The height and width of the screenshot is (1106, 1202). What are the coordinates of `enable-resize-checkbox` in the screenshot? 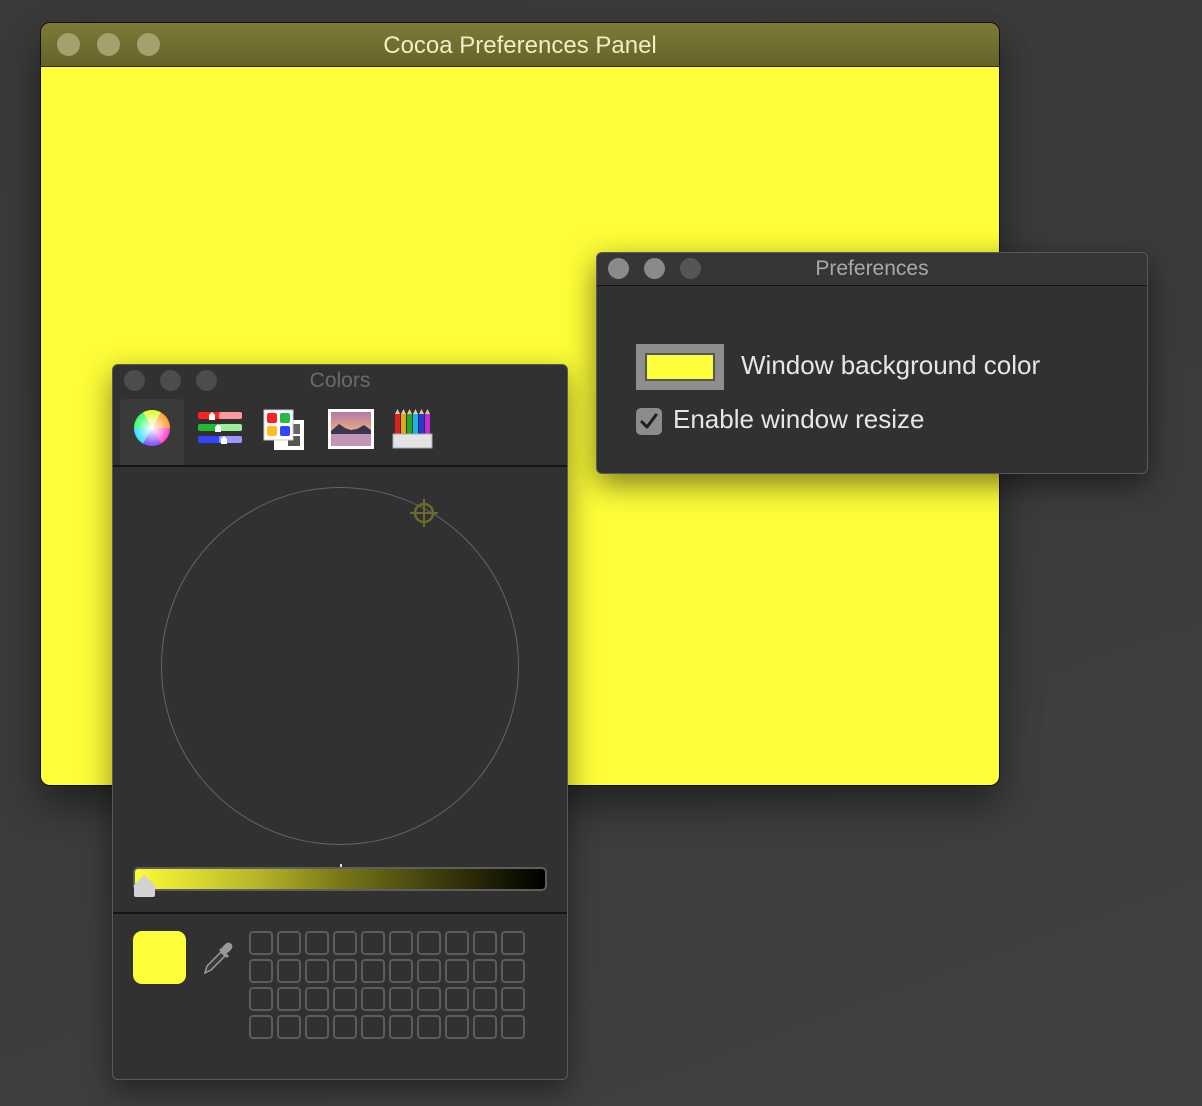 It's located at (649, 421).